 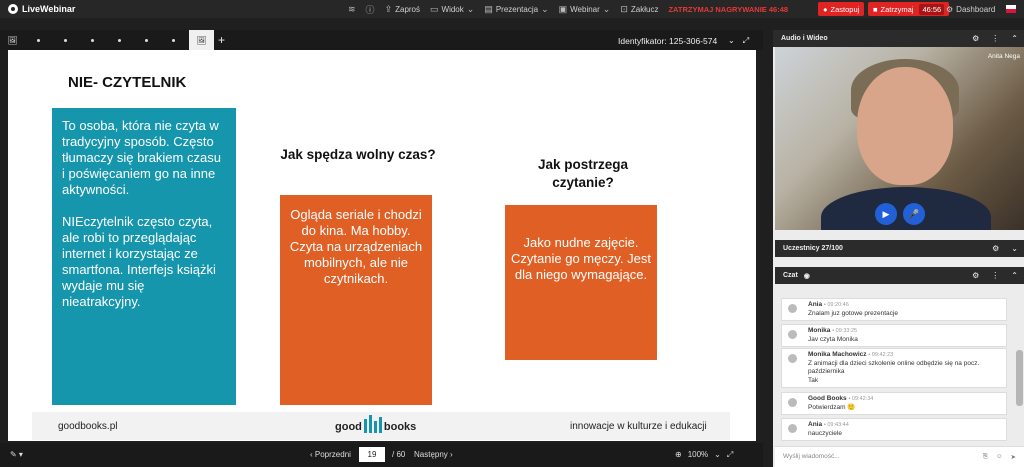 What do you see at coordinates (970, 9) in the screenshot?
I see `dashboard-link: ⚙ Dashboard` at bounding box center [970, 9].